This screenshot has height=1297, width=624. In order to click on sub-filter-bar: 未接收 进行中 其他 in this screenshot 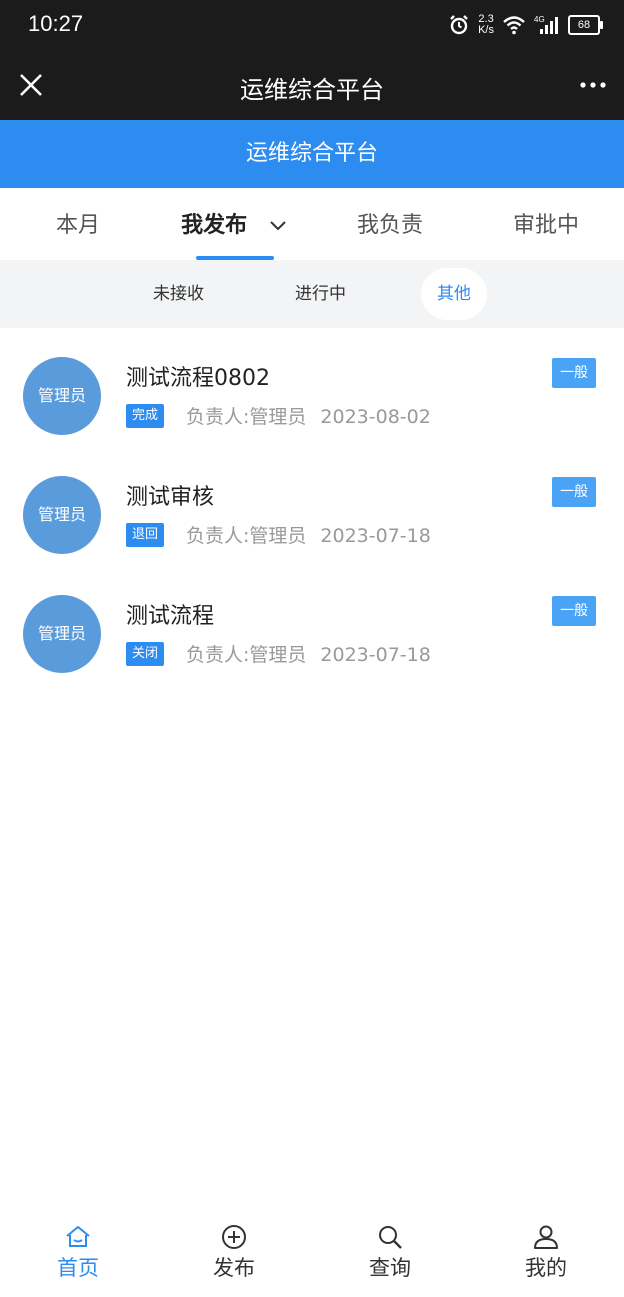, I will do `click(312, 294)`.